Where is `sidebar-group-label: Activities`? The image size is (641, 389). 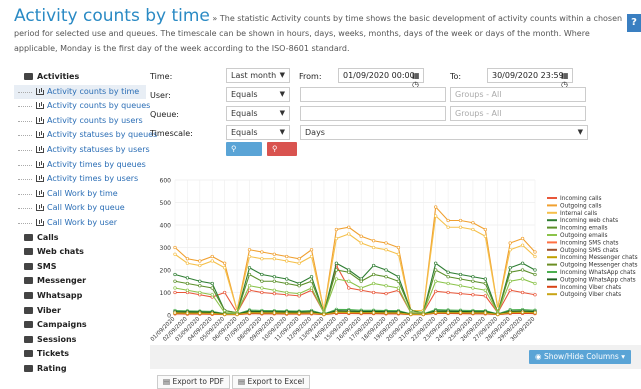 sidebar-group-label: Activities is located at coordinates (58, 76).